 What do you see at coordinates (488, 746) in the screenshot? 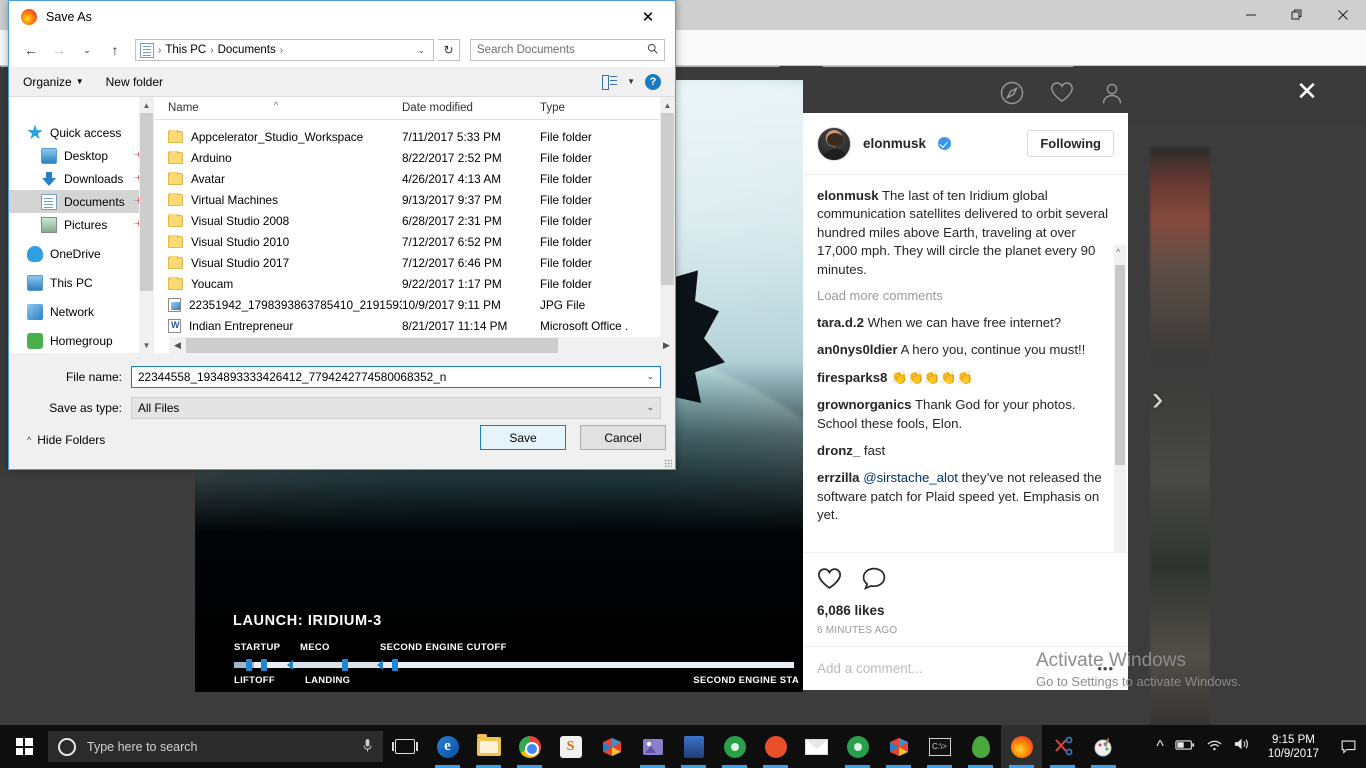
I see `file-explorer-icon` at bounding box center [488, 746].